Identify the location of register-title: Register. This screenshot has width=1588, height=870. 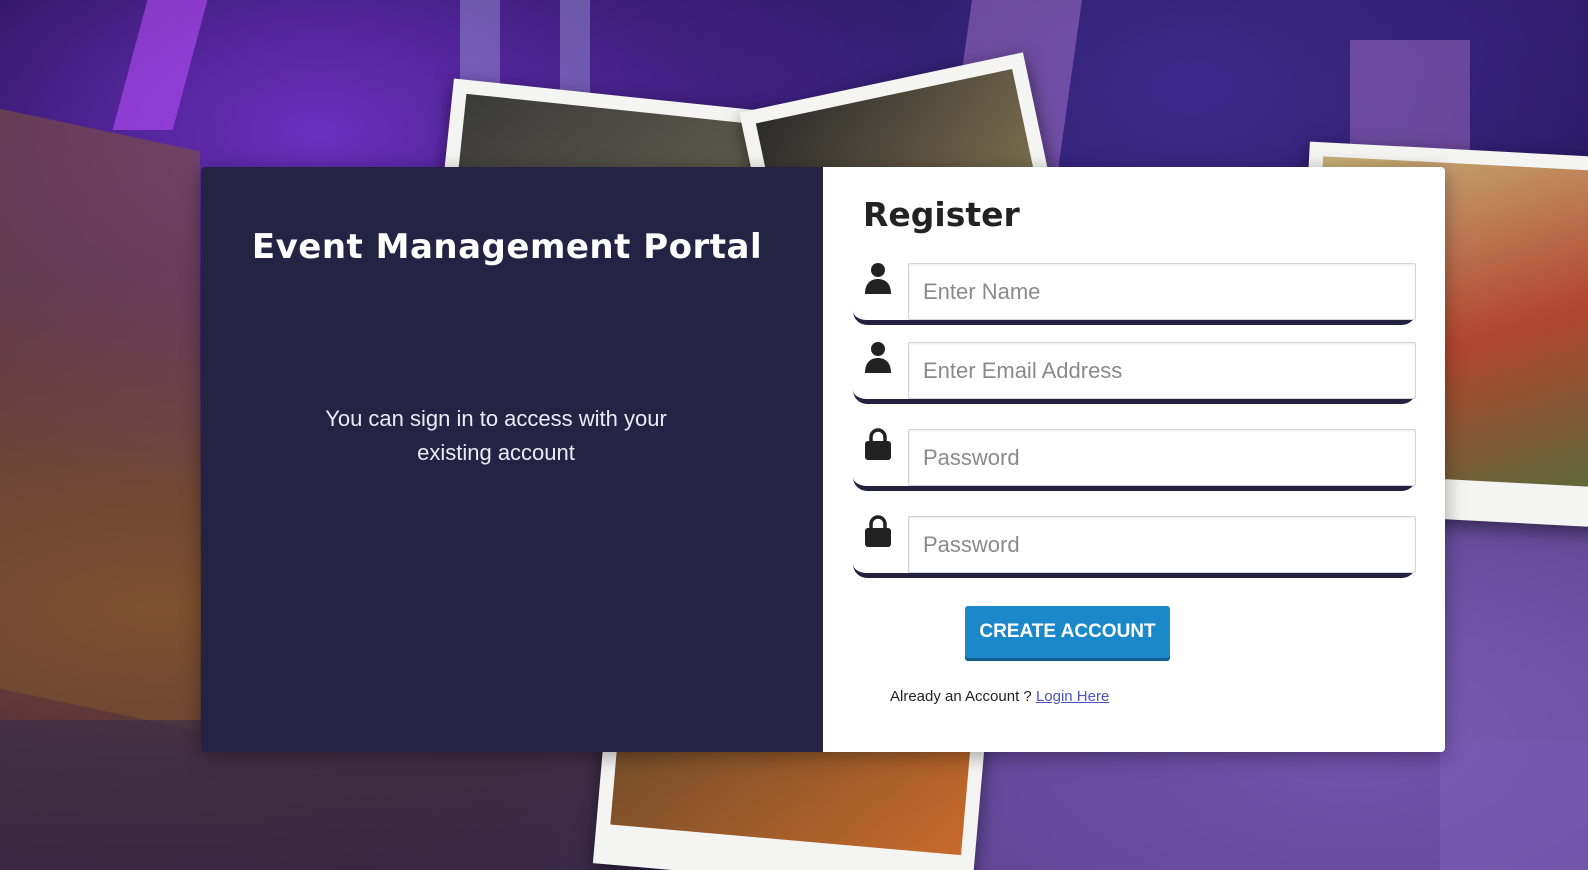
(941, 214).